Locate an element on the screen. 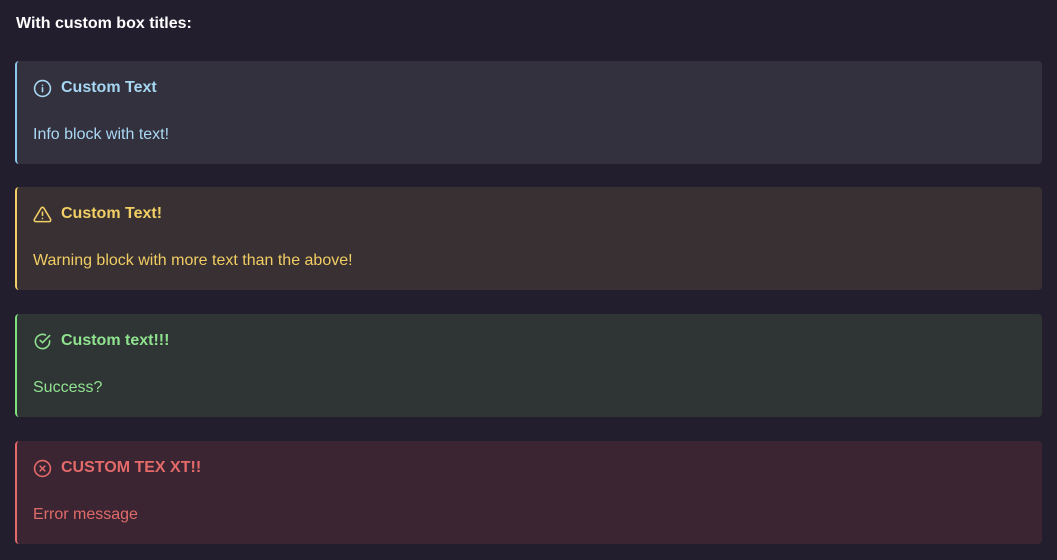 Image resolution: width=1057 pixels, height=560 pixels. callout-title-row: Custom Text is located at coordinates (95, 88).